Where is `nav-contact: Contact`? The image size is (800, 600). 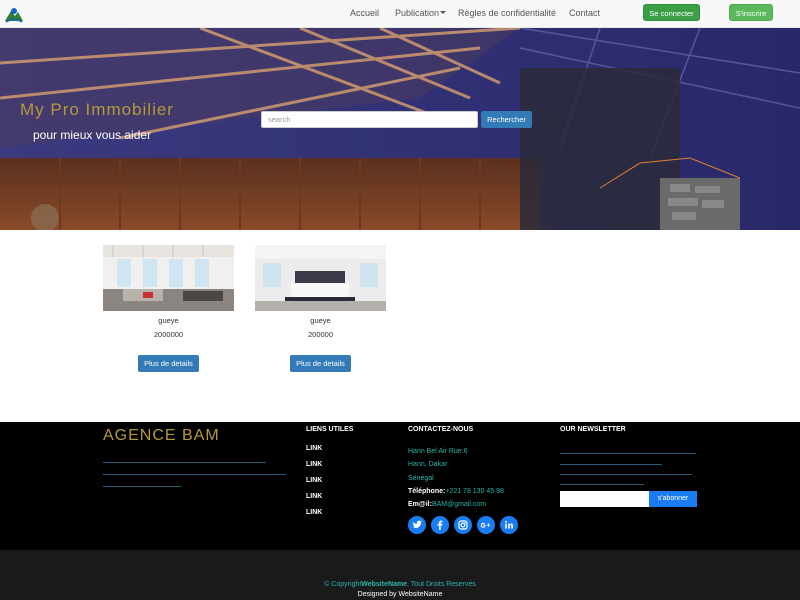 nav-contact: Contact is located at coordinates (584, 13).